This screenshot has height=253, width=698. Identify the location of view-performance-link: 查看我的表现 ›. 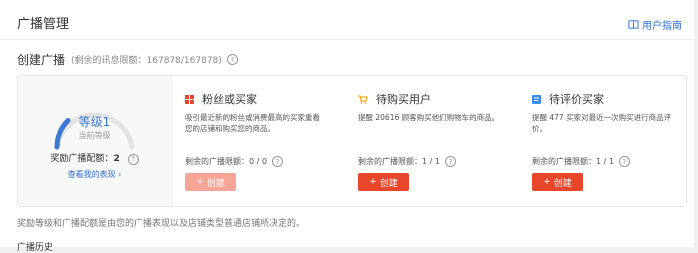
(94, 174).